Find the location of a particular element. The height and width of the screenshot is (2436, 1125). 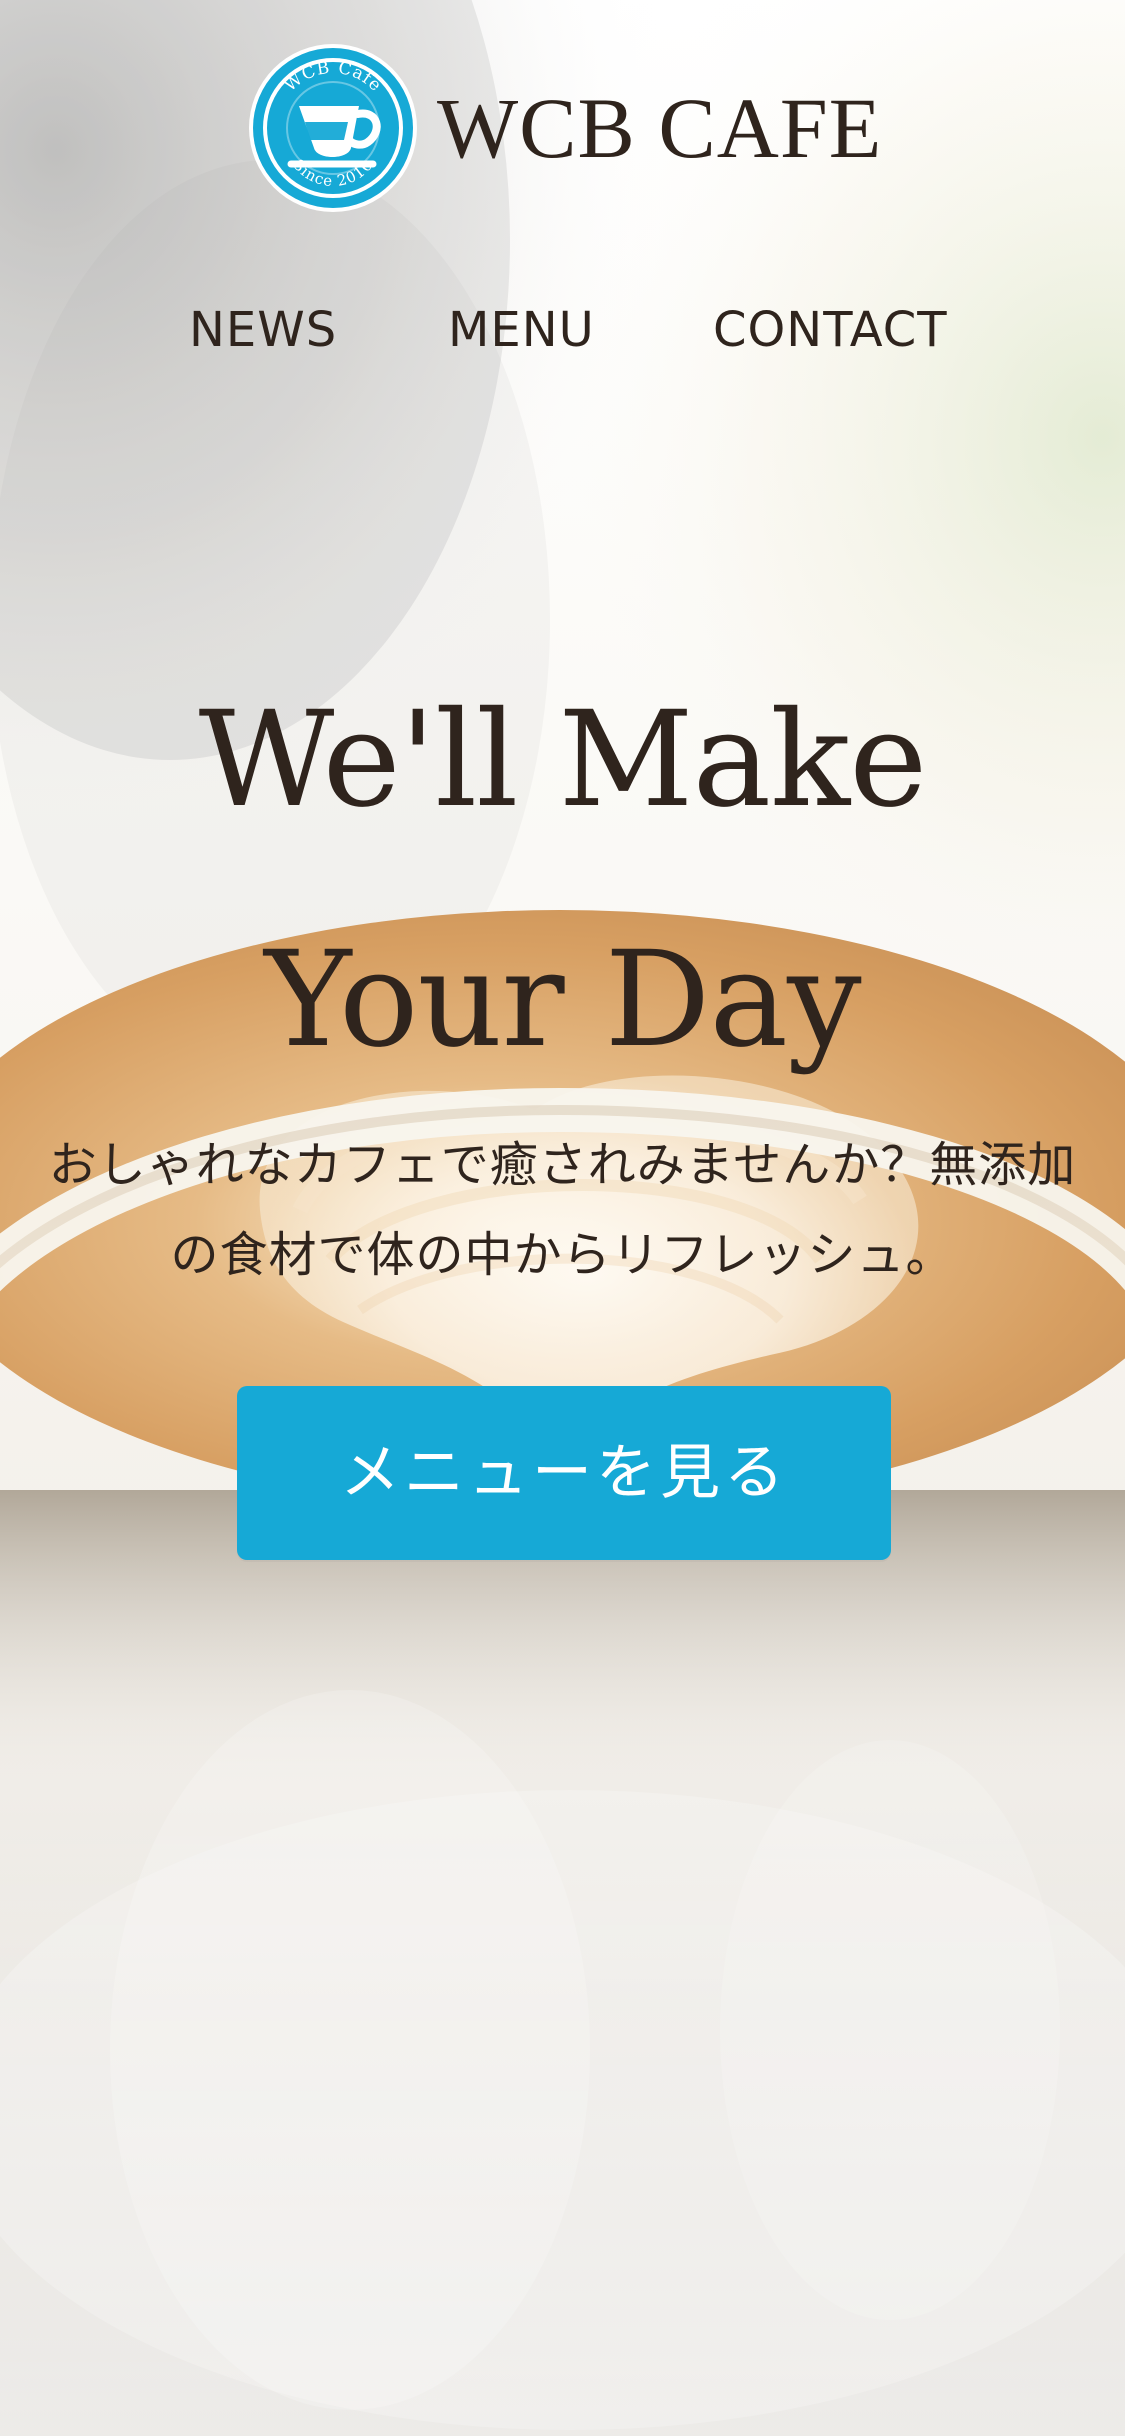

brand-name: WCB CAFE is located at coordinates (660, 128).